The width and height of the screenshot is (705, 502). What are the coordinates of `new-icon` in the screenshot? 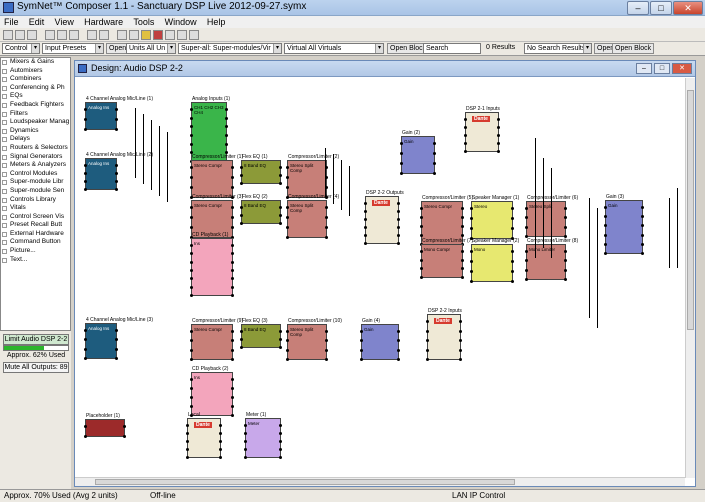 It's located at (8, 35).